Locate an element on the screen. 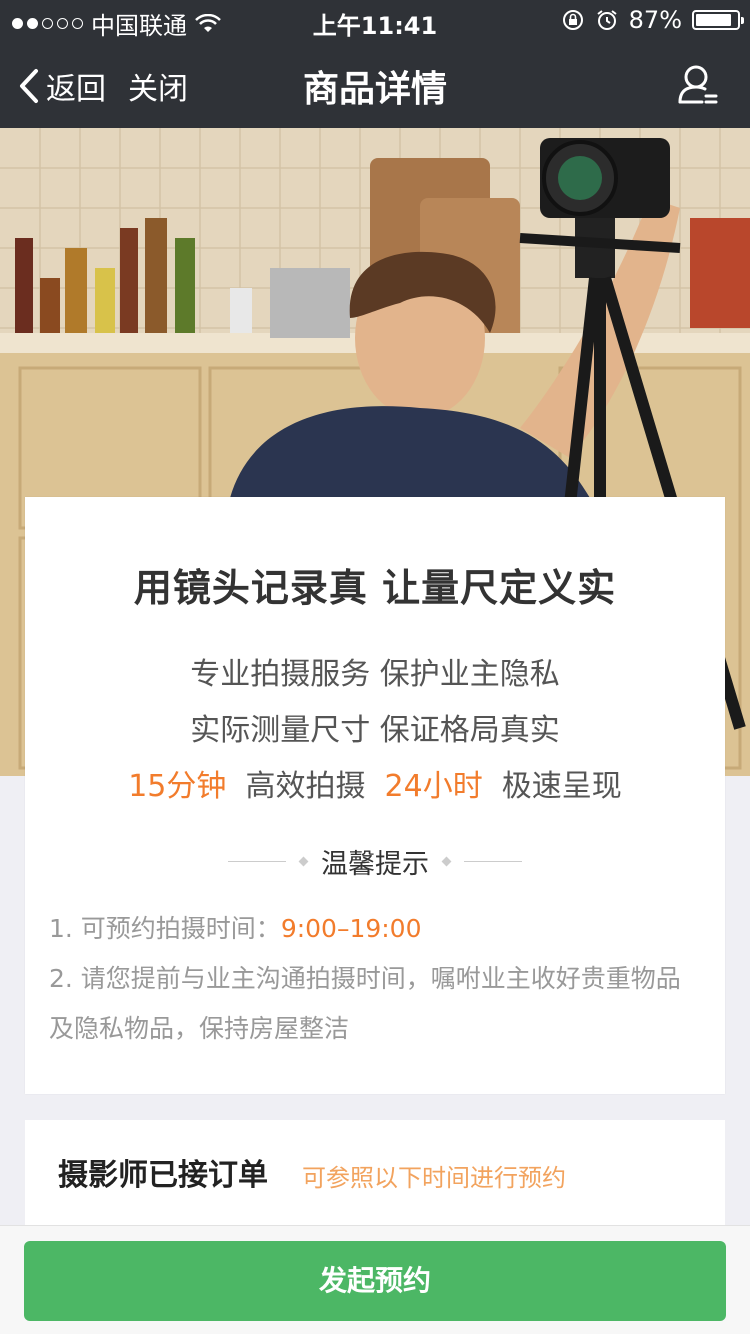 The width and height of the screenshot is (750, 1334). orientation-lock-icon is located at coordinates (572, 20).